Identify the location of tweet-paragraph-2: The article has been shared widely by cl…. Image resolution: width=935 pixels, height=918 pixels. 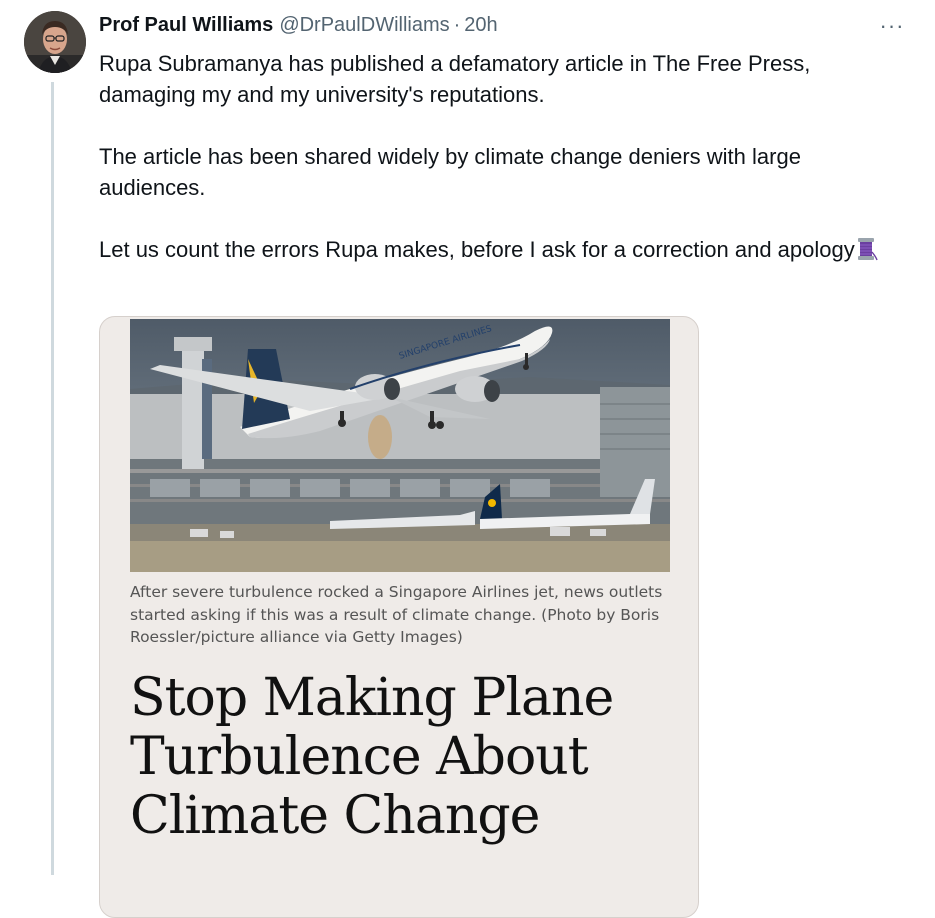
(450, 172).